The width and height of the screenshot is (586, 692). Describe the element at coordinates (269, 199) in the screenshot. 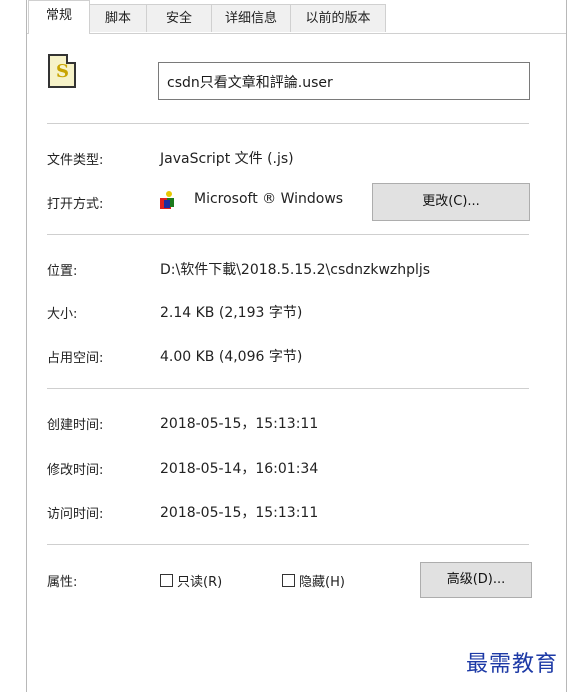

I see `open-with-value: Microsoft ® Windows` at that location.